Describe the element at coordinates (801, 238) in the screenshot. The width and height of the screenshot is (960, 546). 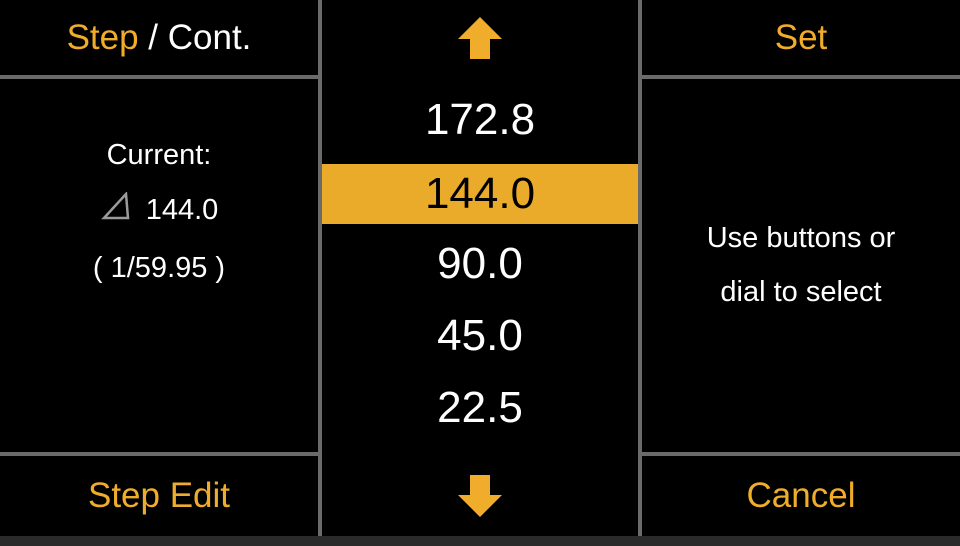
I see `hint-line-1: Use buttons or` at that location.